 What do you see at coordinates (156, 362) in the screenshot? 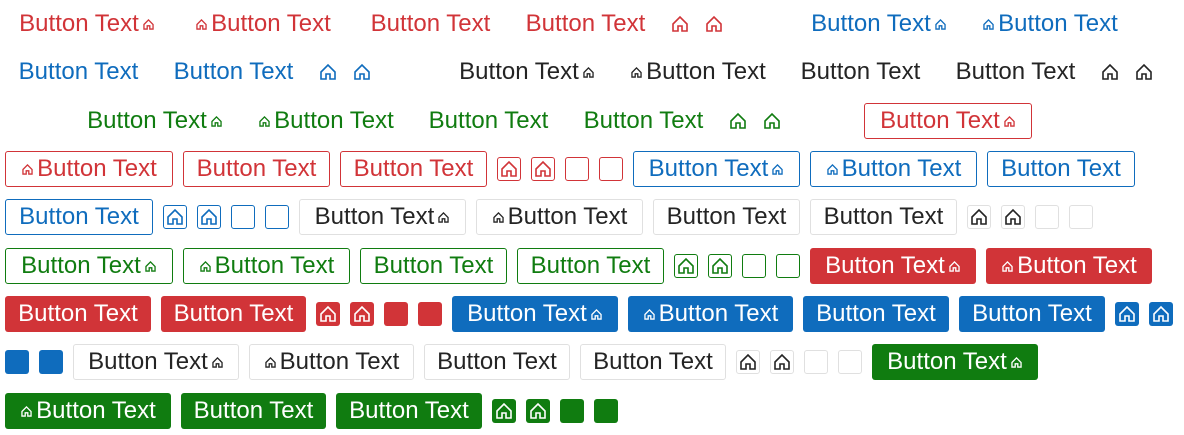
I see `filled-dark-button-icon-after: Button Text` at bounding box center [156, 362].